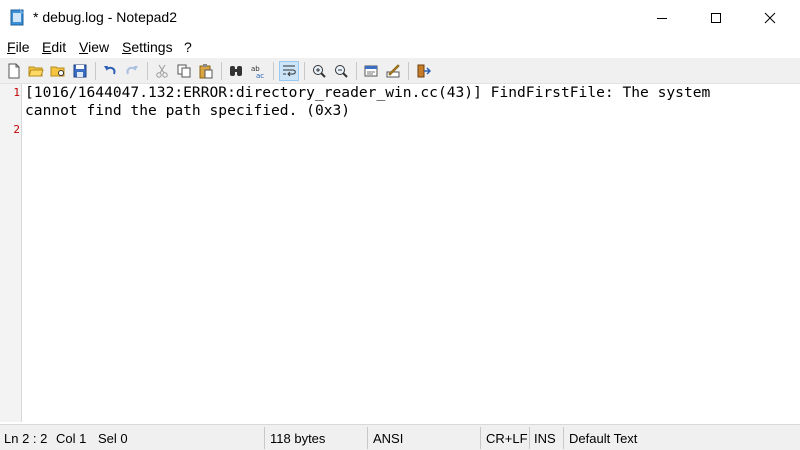 The image size is (800, 450). I want to click on minimize-icon, so click(662, 18).